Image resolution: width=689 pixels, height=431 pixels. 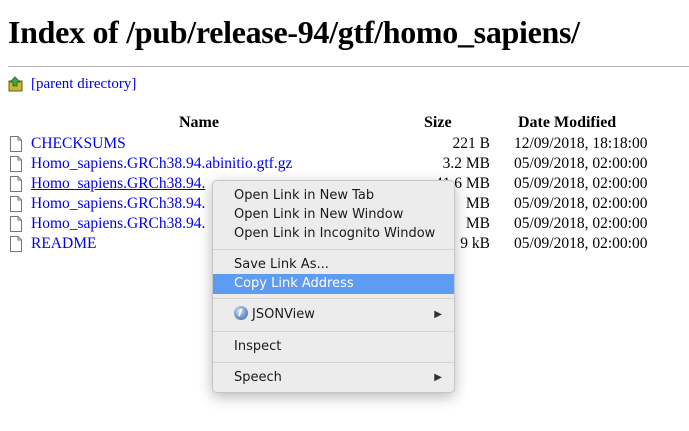 I want to click on menu-item-speech-label: Speech, so click(x=258, y=377).